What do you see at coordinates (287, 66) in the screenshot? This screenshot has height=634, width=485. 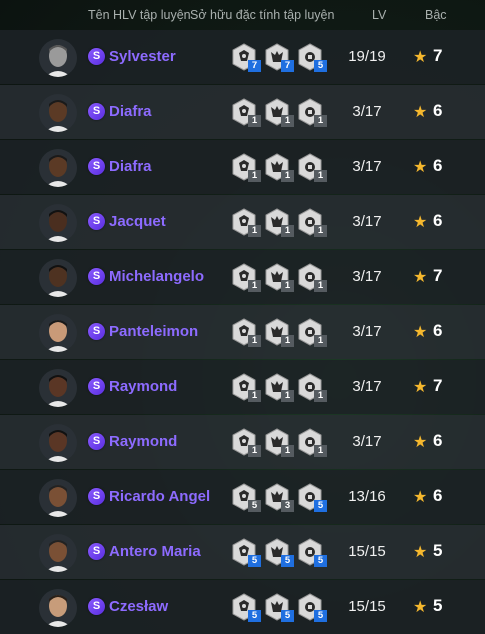 I see `trait-count: 7` at bounding box center [287, 66].